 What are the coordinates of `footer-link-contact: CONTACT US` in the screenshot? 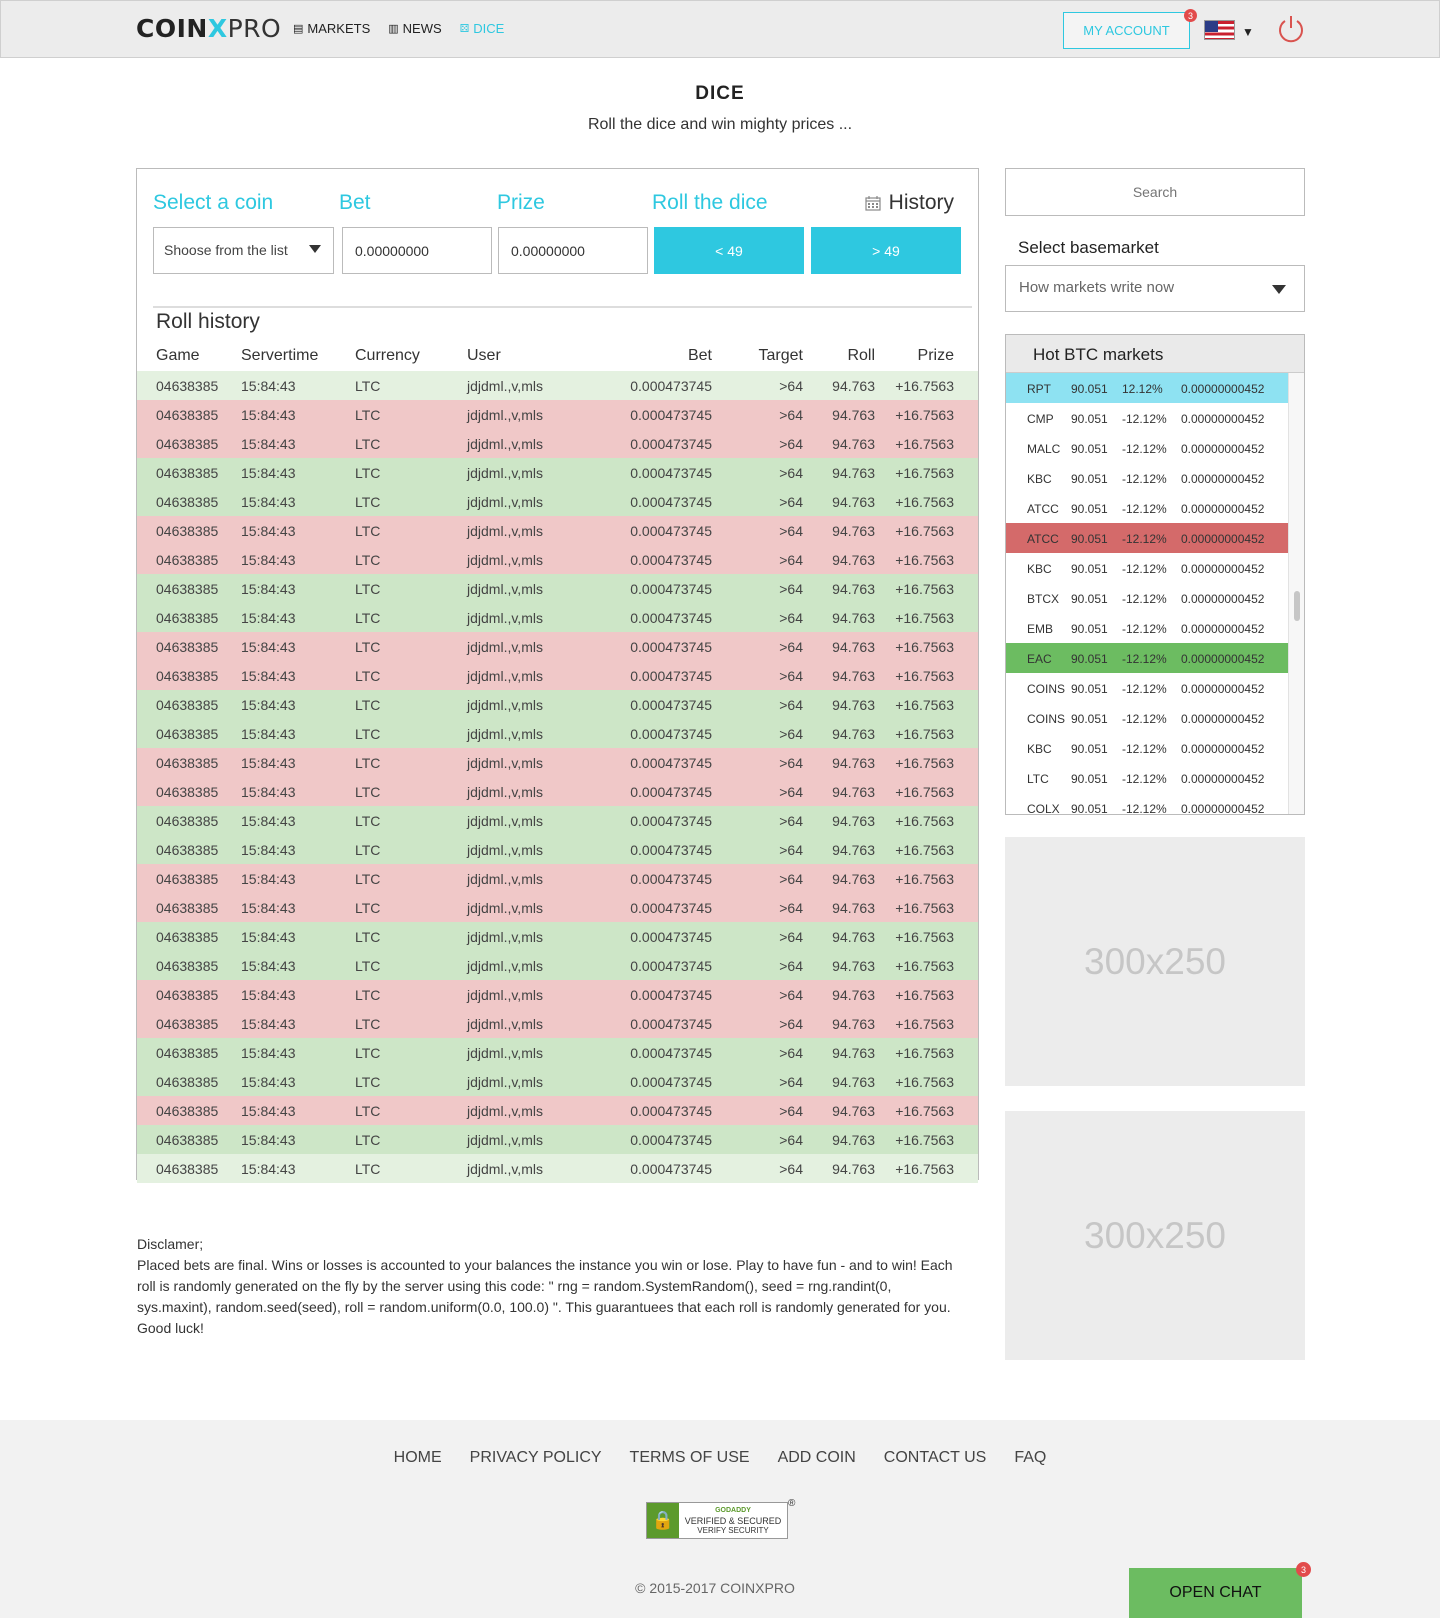 It's located at (935, 1458).